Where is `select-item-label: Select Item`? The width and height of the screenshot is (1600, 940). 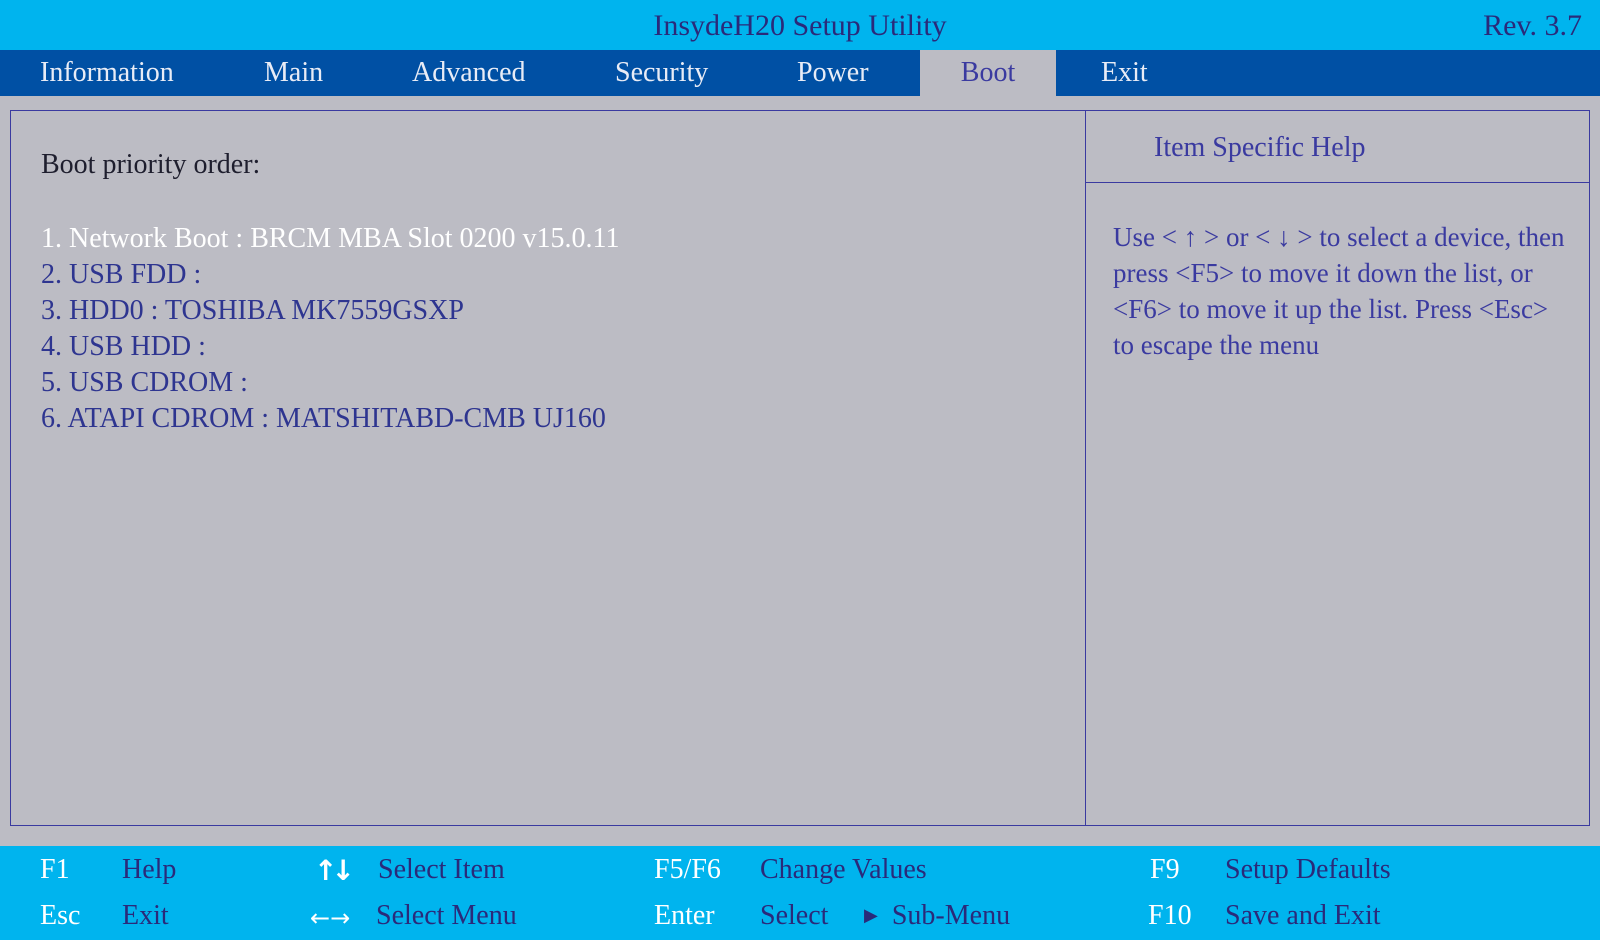
select-item-label: Select Item is located at coordinates (441, 869).